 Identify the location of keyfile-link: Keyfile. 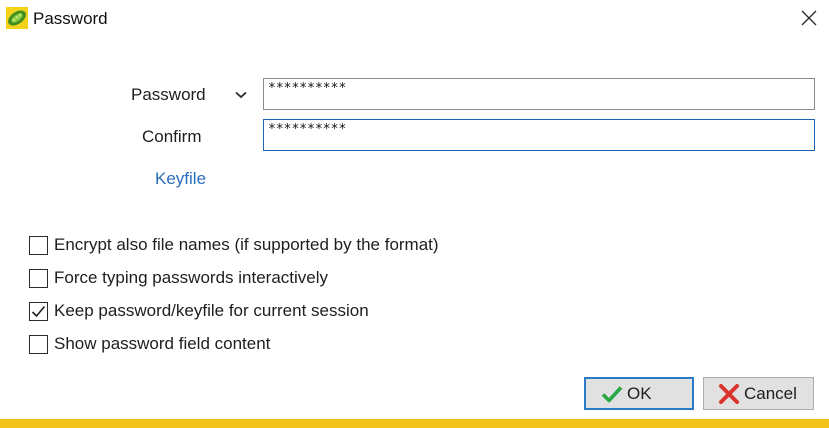
(180, 179).